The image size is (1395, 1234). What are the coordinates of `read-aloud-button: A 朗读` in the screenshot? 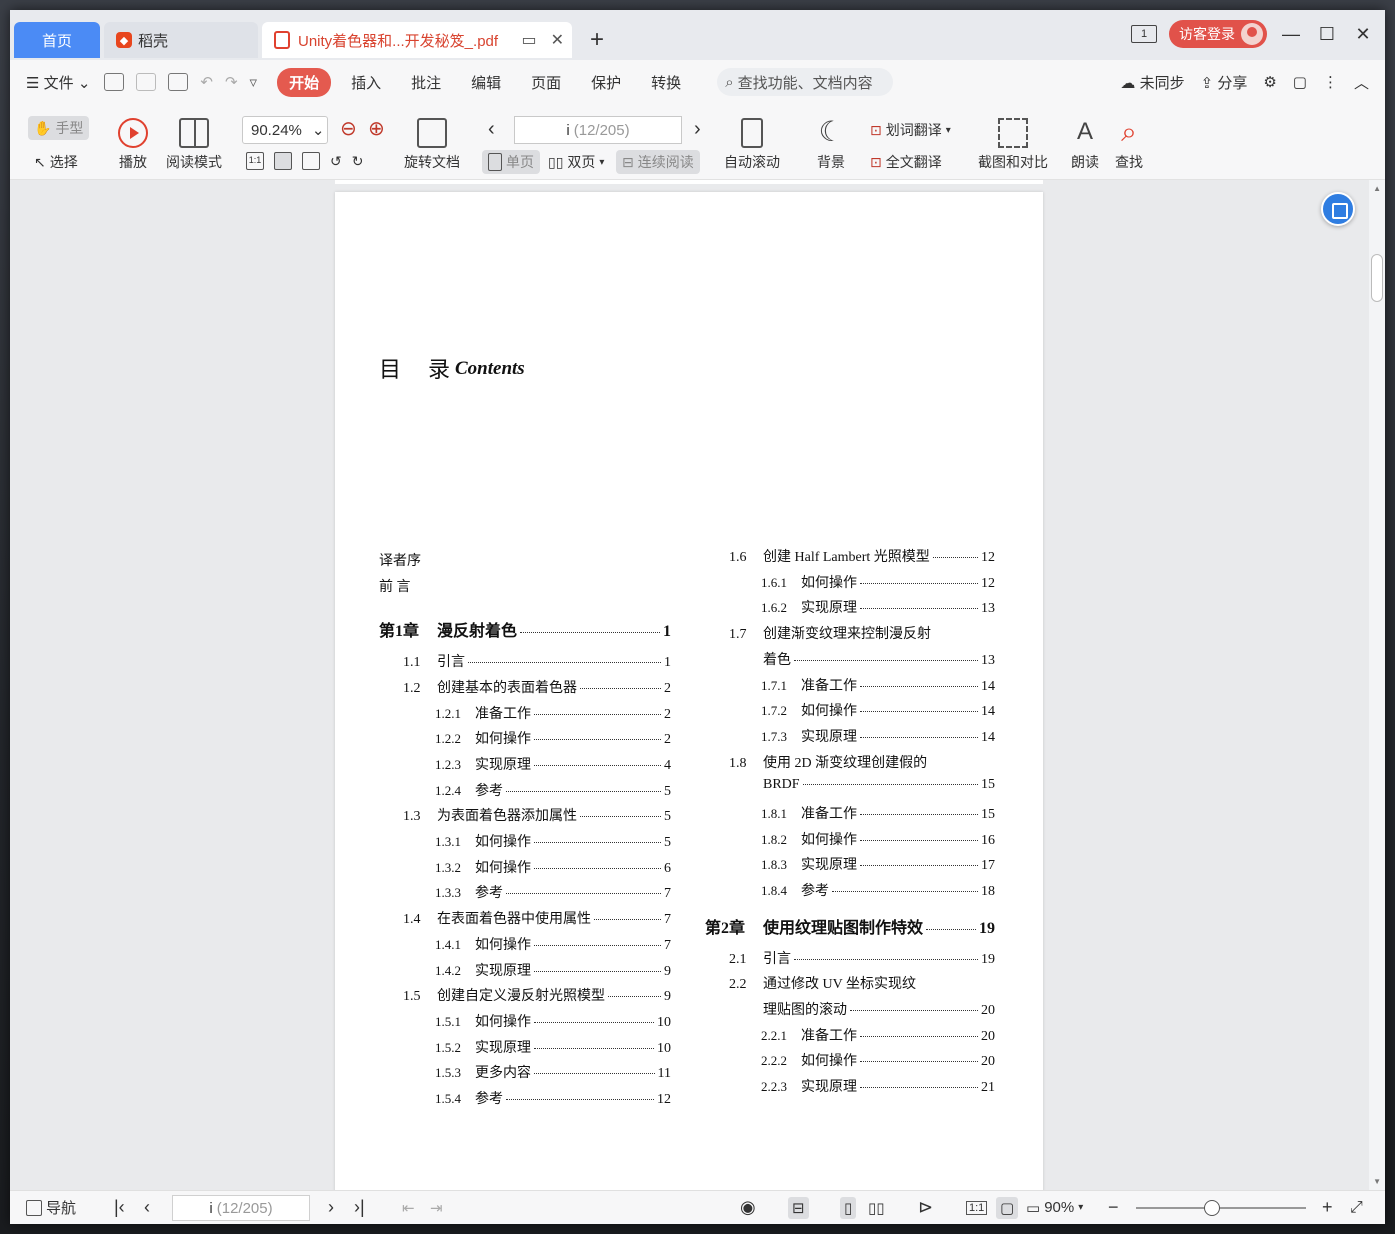 It's located at (1085, 145).